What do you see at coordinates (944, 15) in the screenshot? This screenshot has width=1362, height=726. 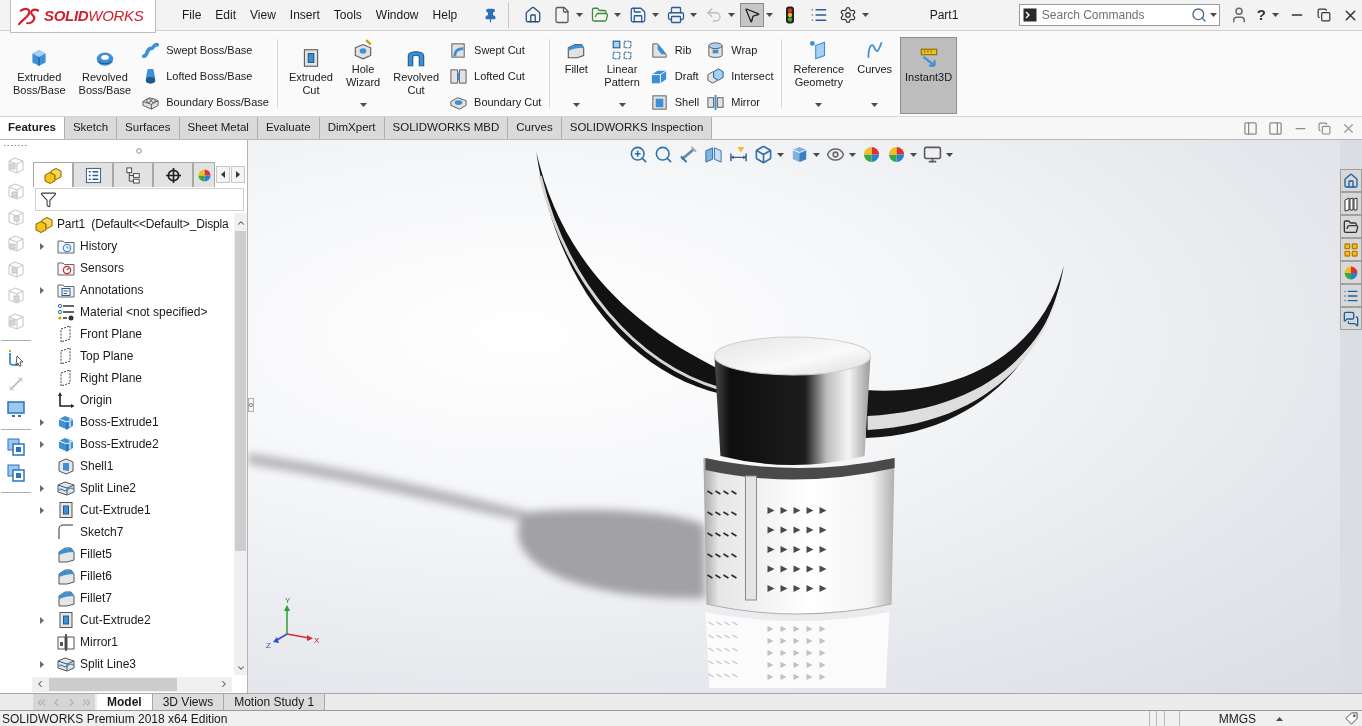 I see `document-title: Part1` at bounding box center [944, 15].